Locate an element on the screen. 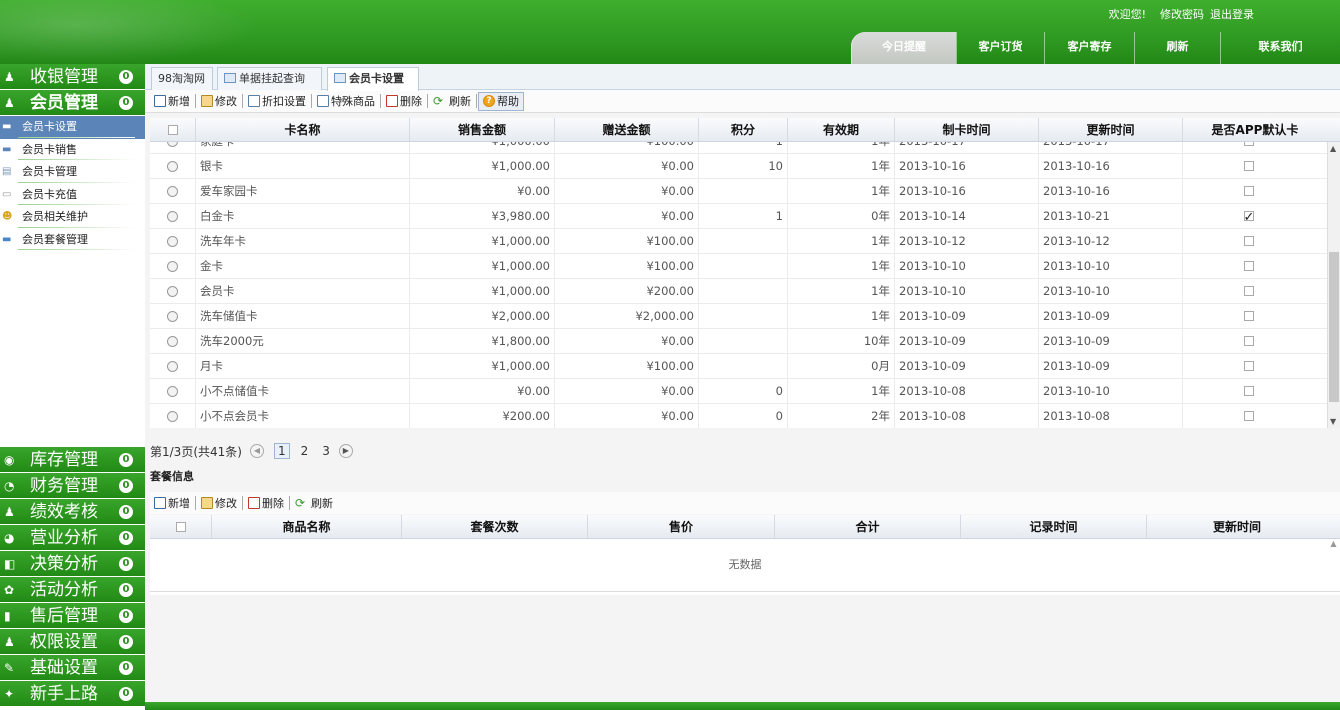  col-header: 卡名称 is located at coordinates (303, 129).